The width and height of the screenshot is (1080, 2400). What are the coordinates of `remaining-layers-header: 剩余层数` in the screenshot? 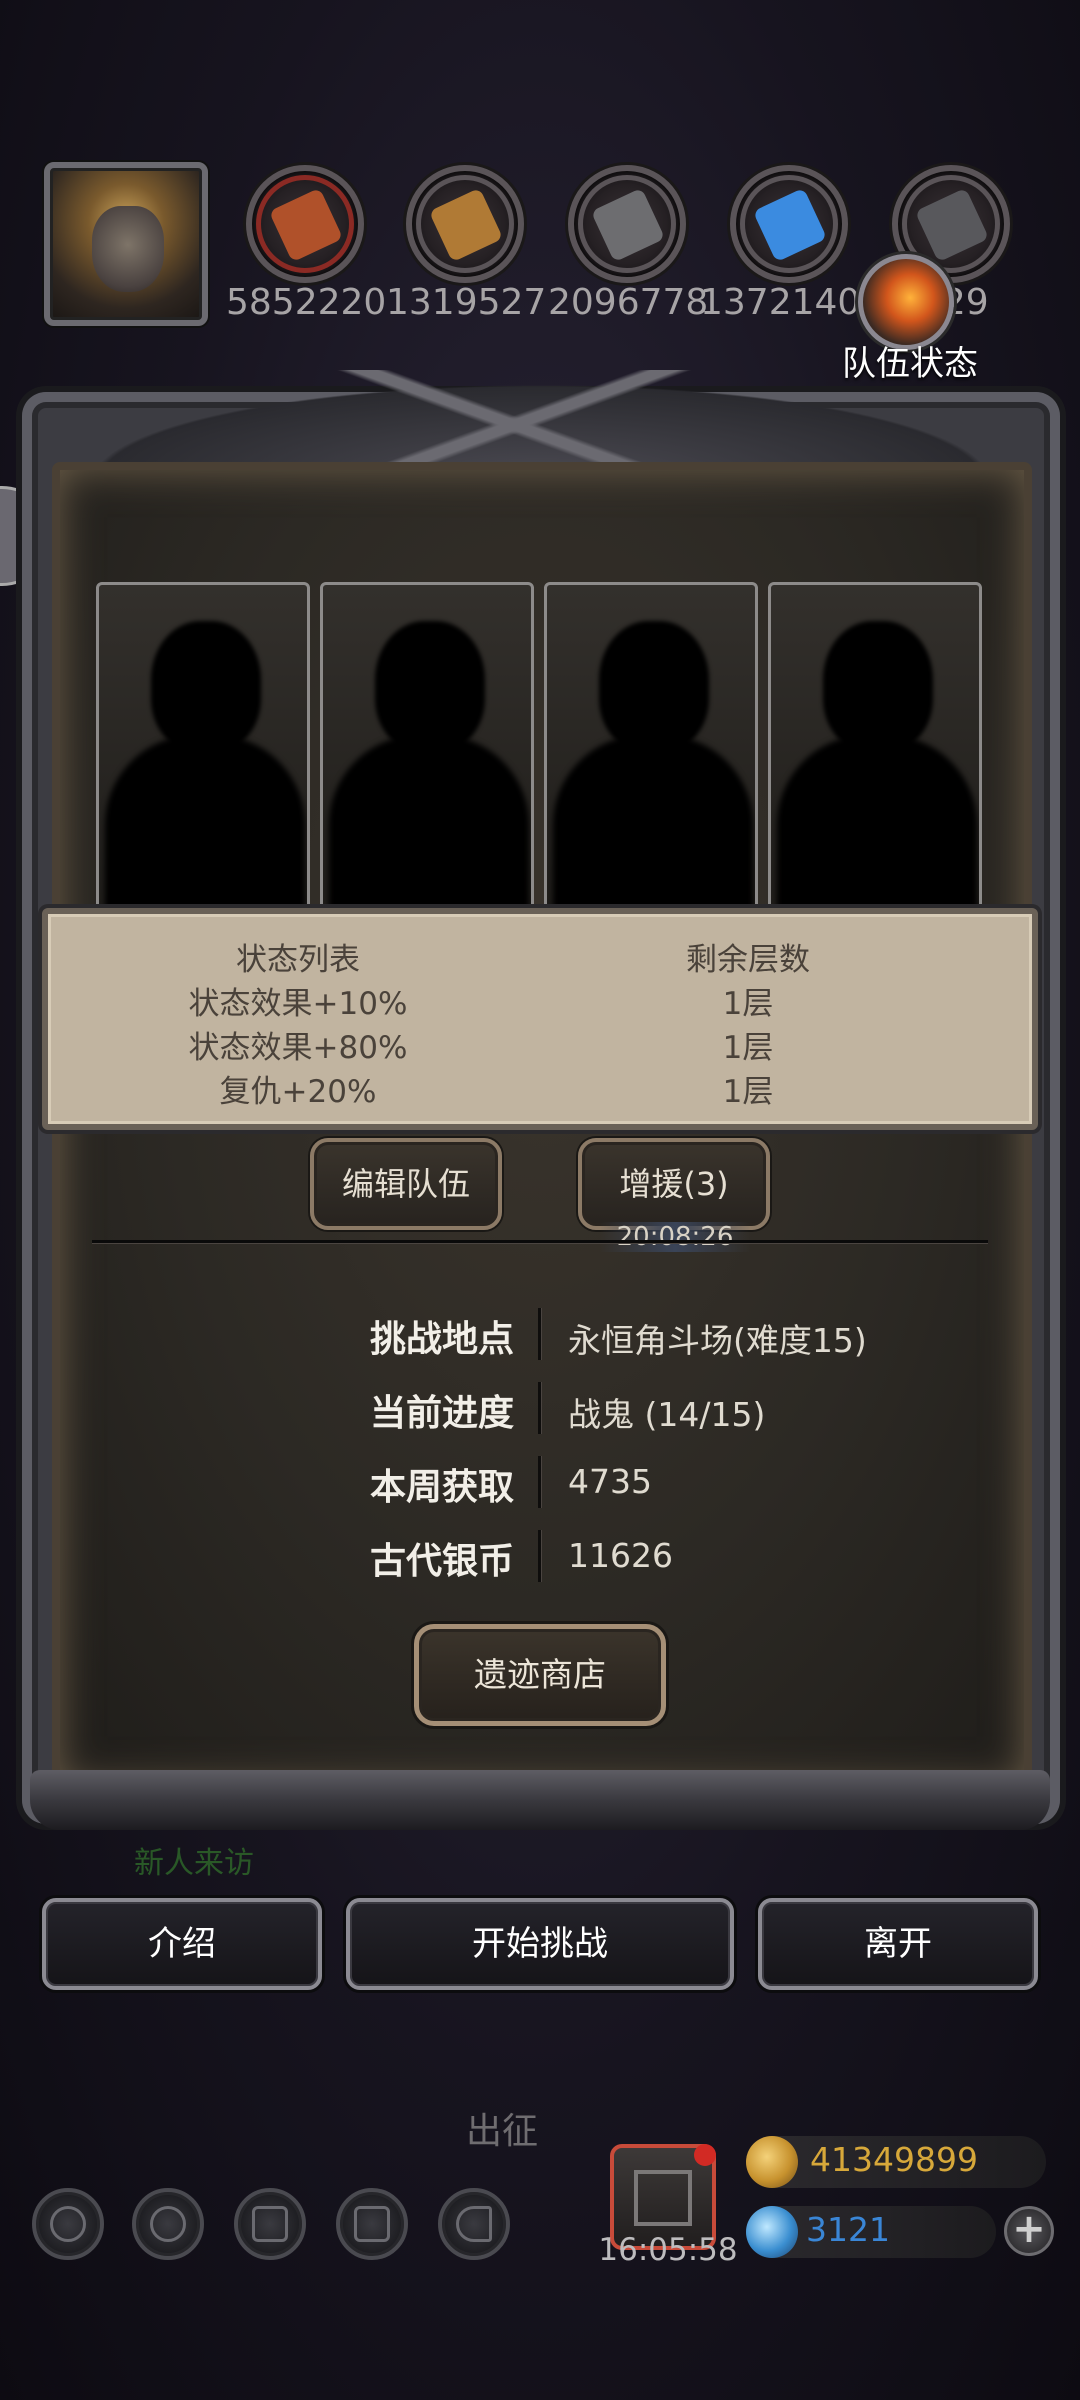 It's located at (748, 960).